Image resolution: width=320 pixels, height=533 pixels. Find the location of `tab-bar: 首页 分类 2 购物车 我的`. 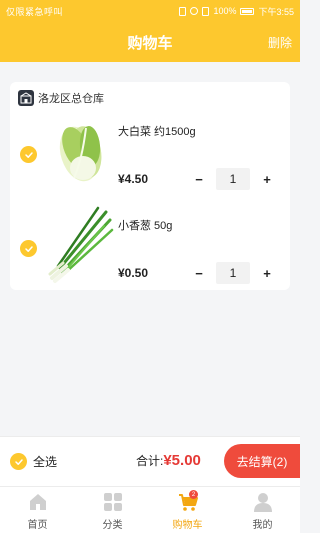

tab-bar: 首页 分类 2 购物车 我的 is located at coordinates (150, 509).